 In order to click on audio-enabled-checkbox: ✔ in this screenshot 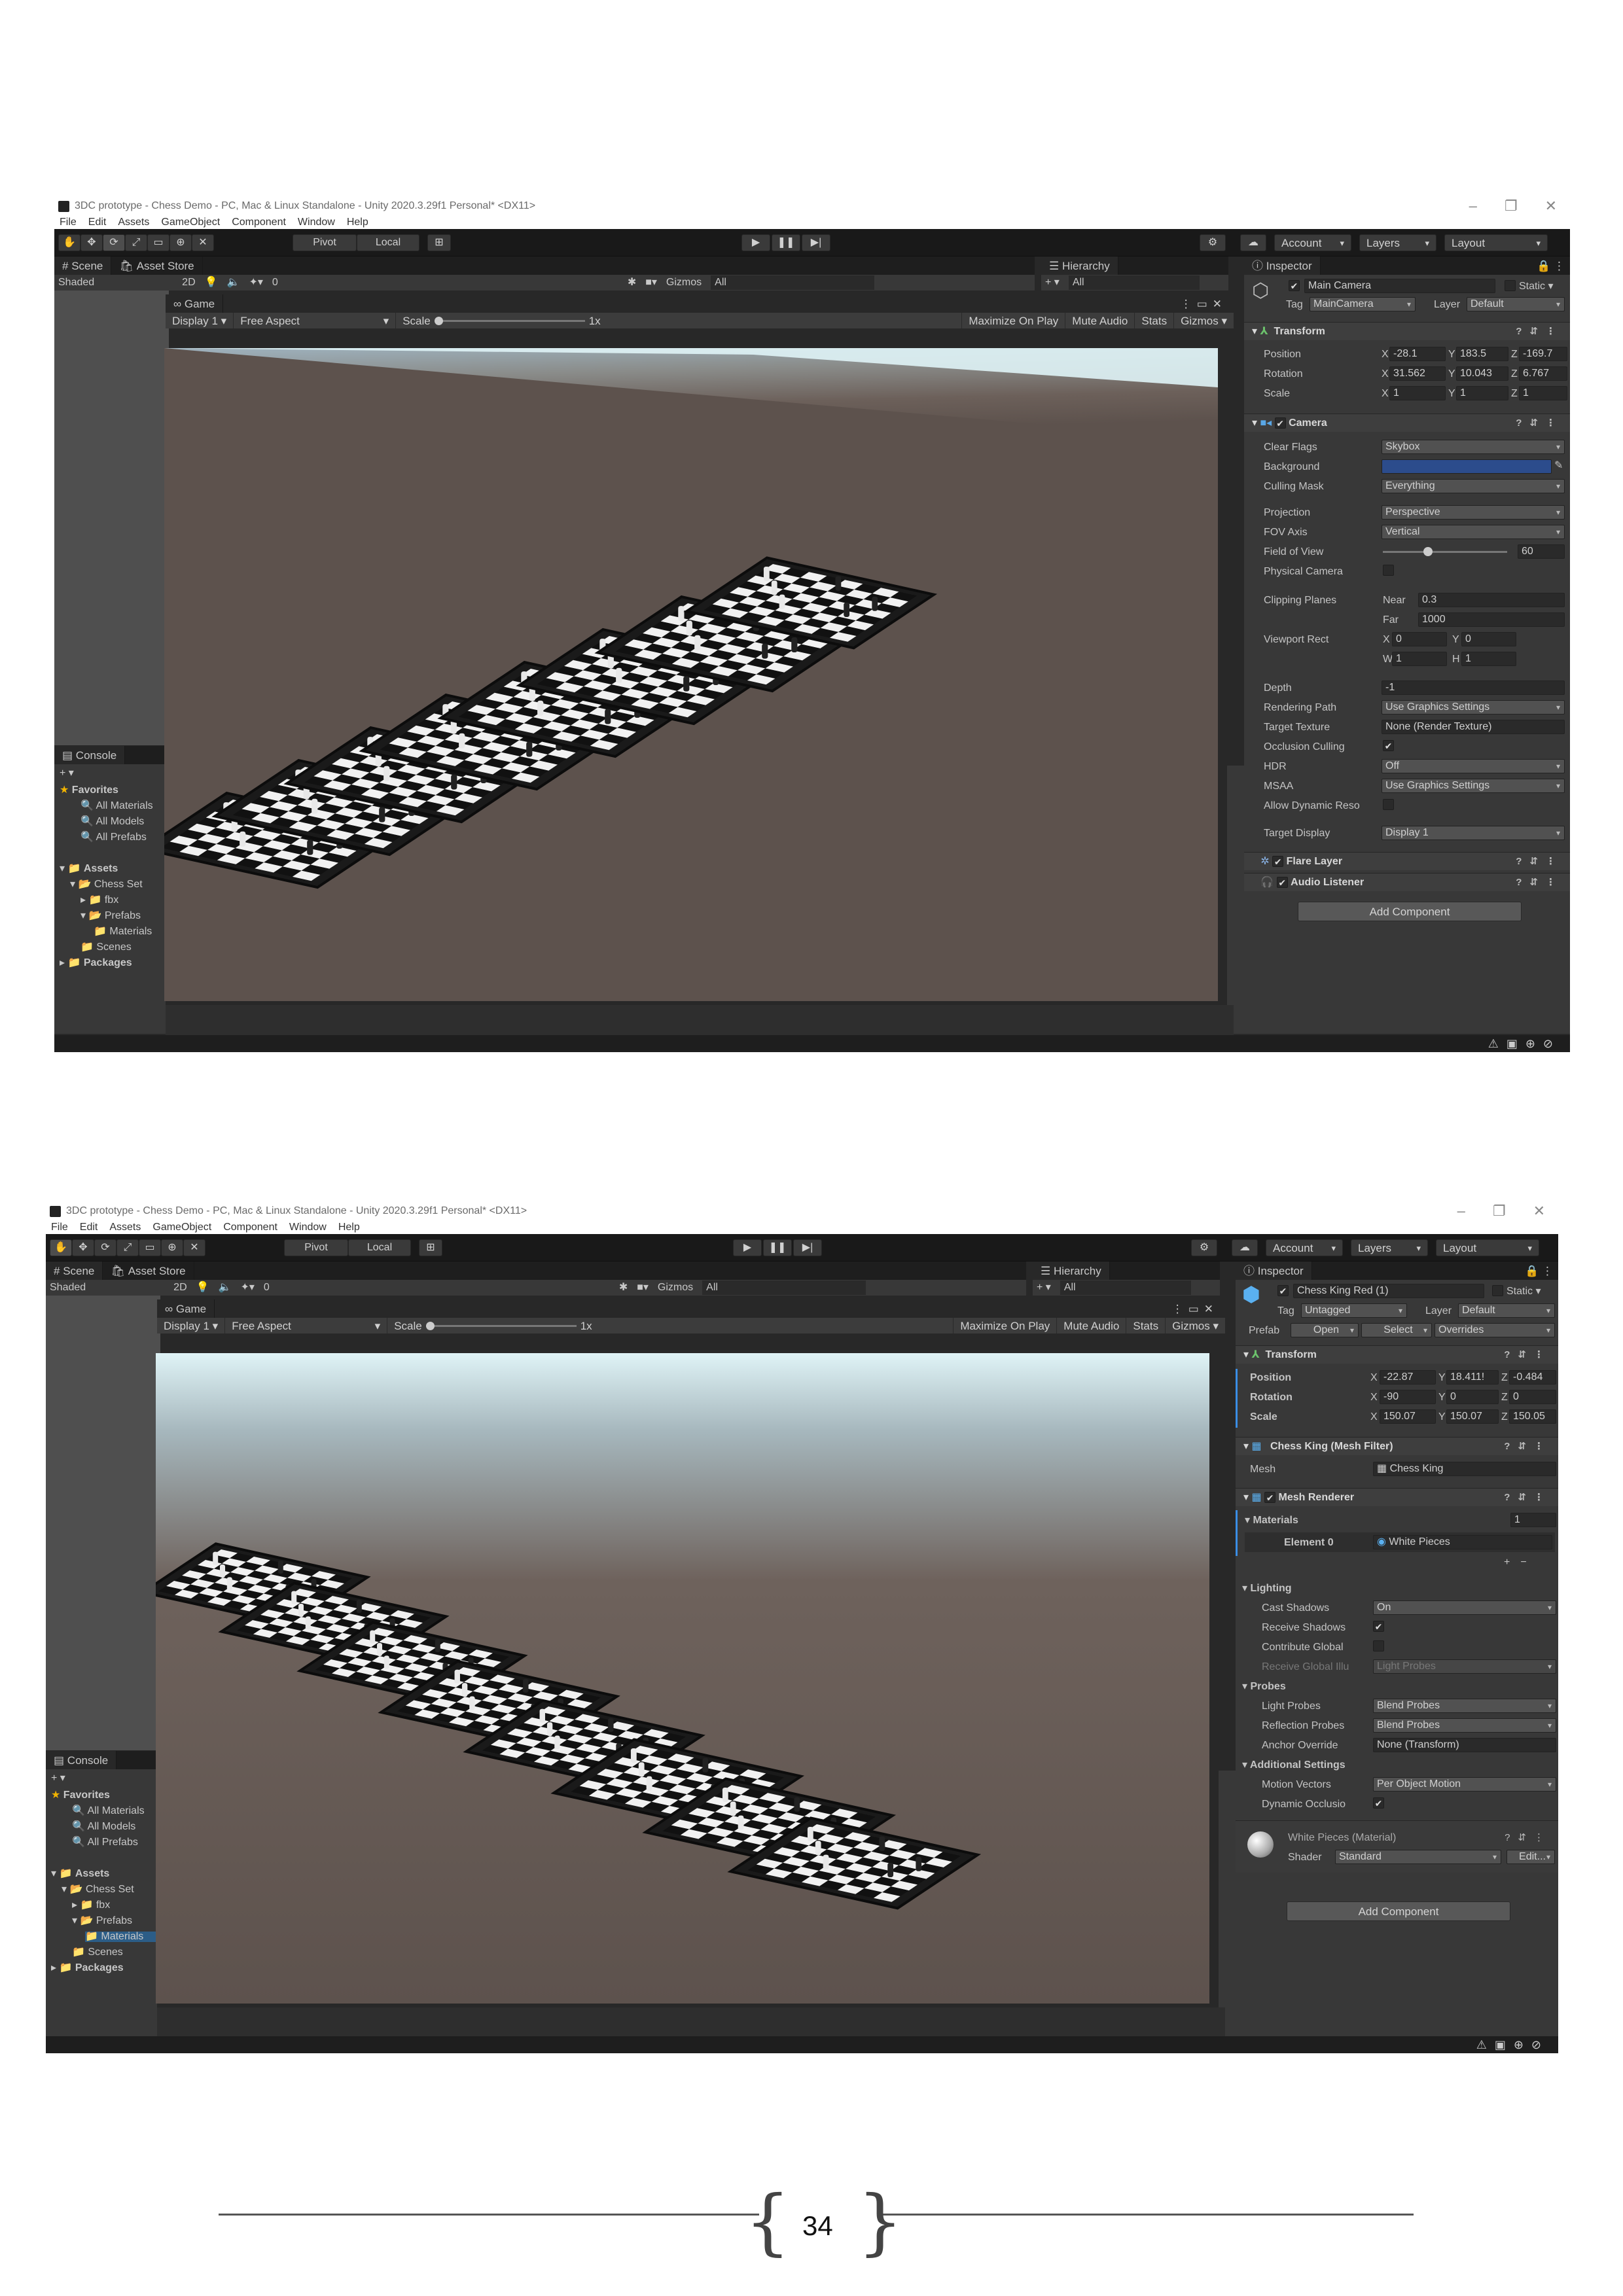, I will do `click(1282, 883)`.